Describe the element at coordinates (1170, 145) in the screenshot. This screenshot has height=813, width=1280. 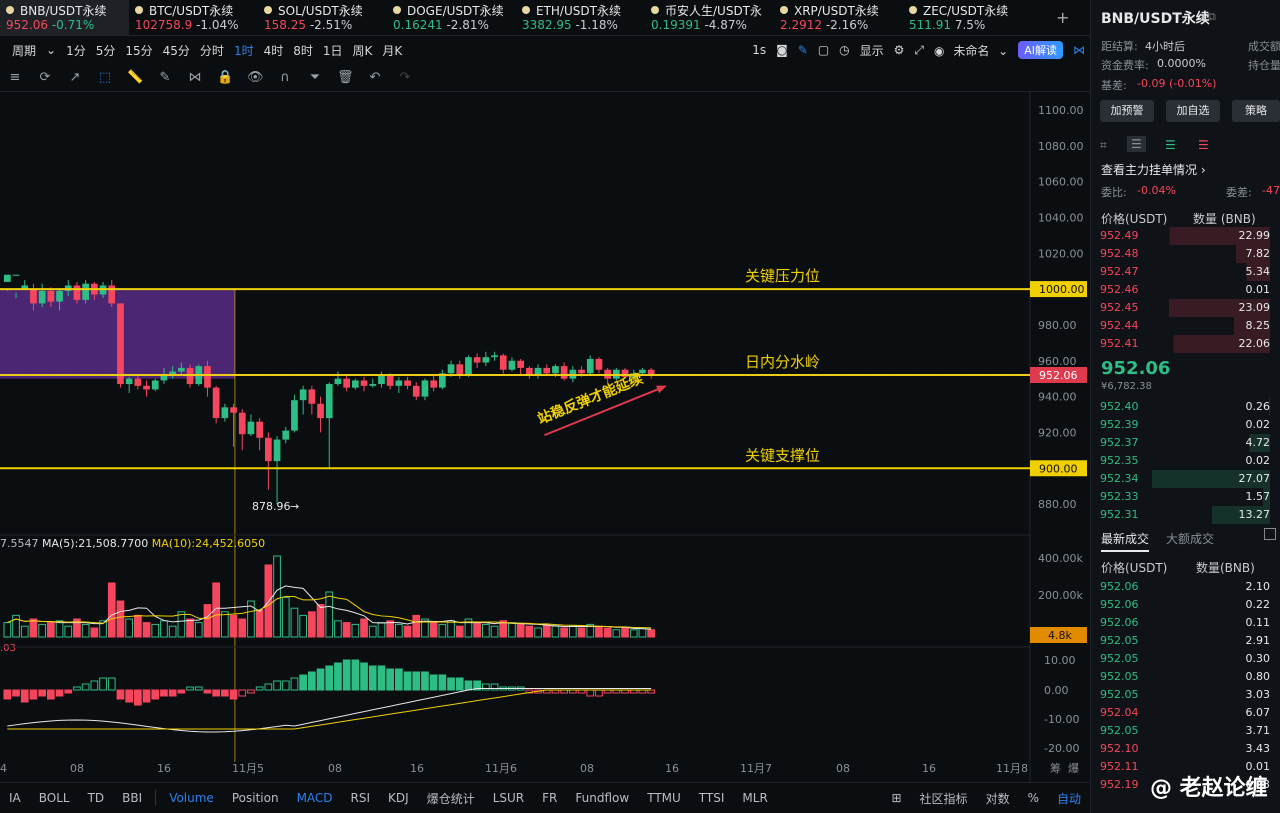
I see `orderbook-icon-3: ☰` at that location.